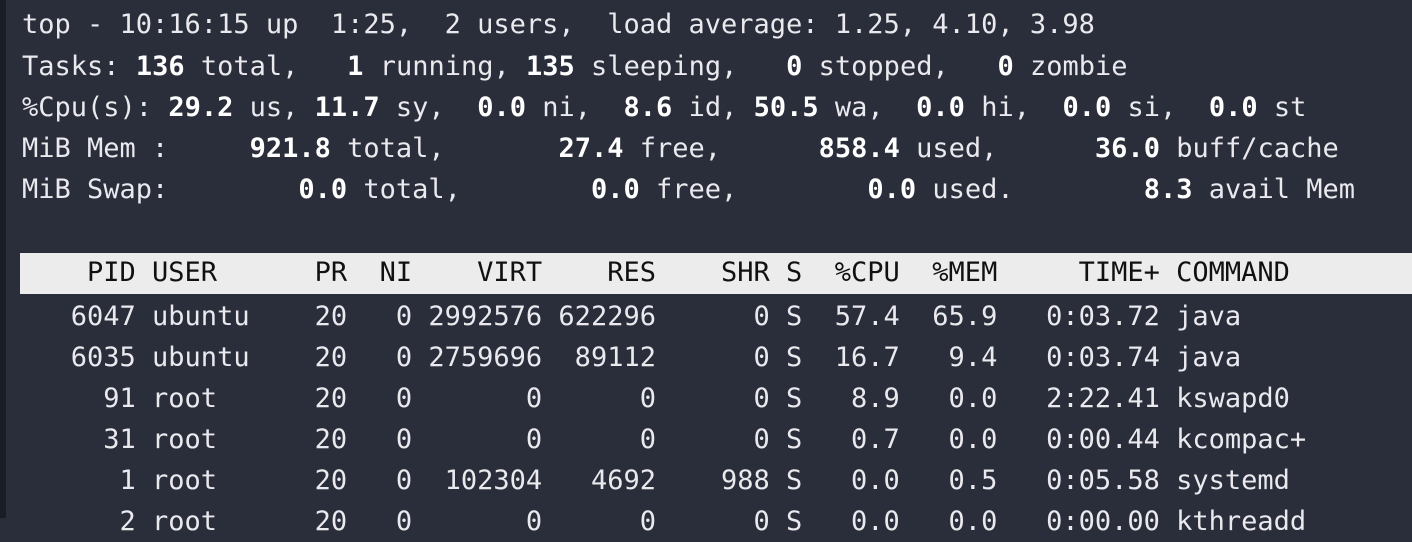  Describe the element at coordinates (892, 189) in the screenshot. I see `swap-used: 0.0` at that location.